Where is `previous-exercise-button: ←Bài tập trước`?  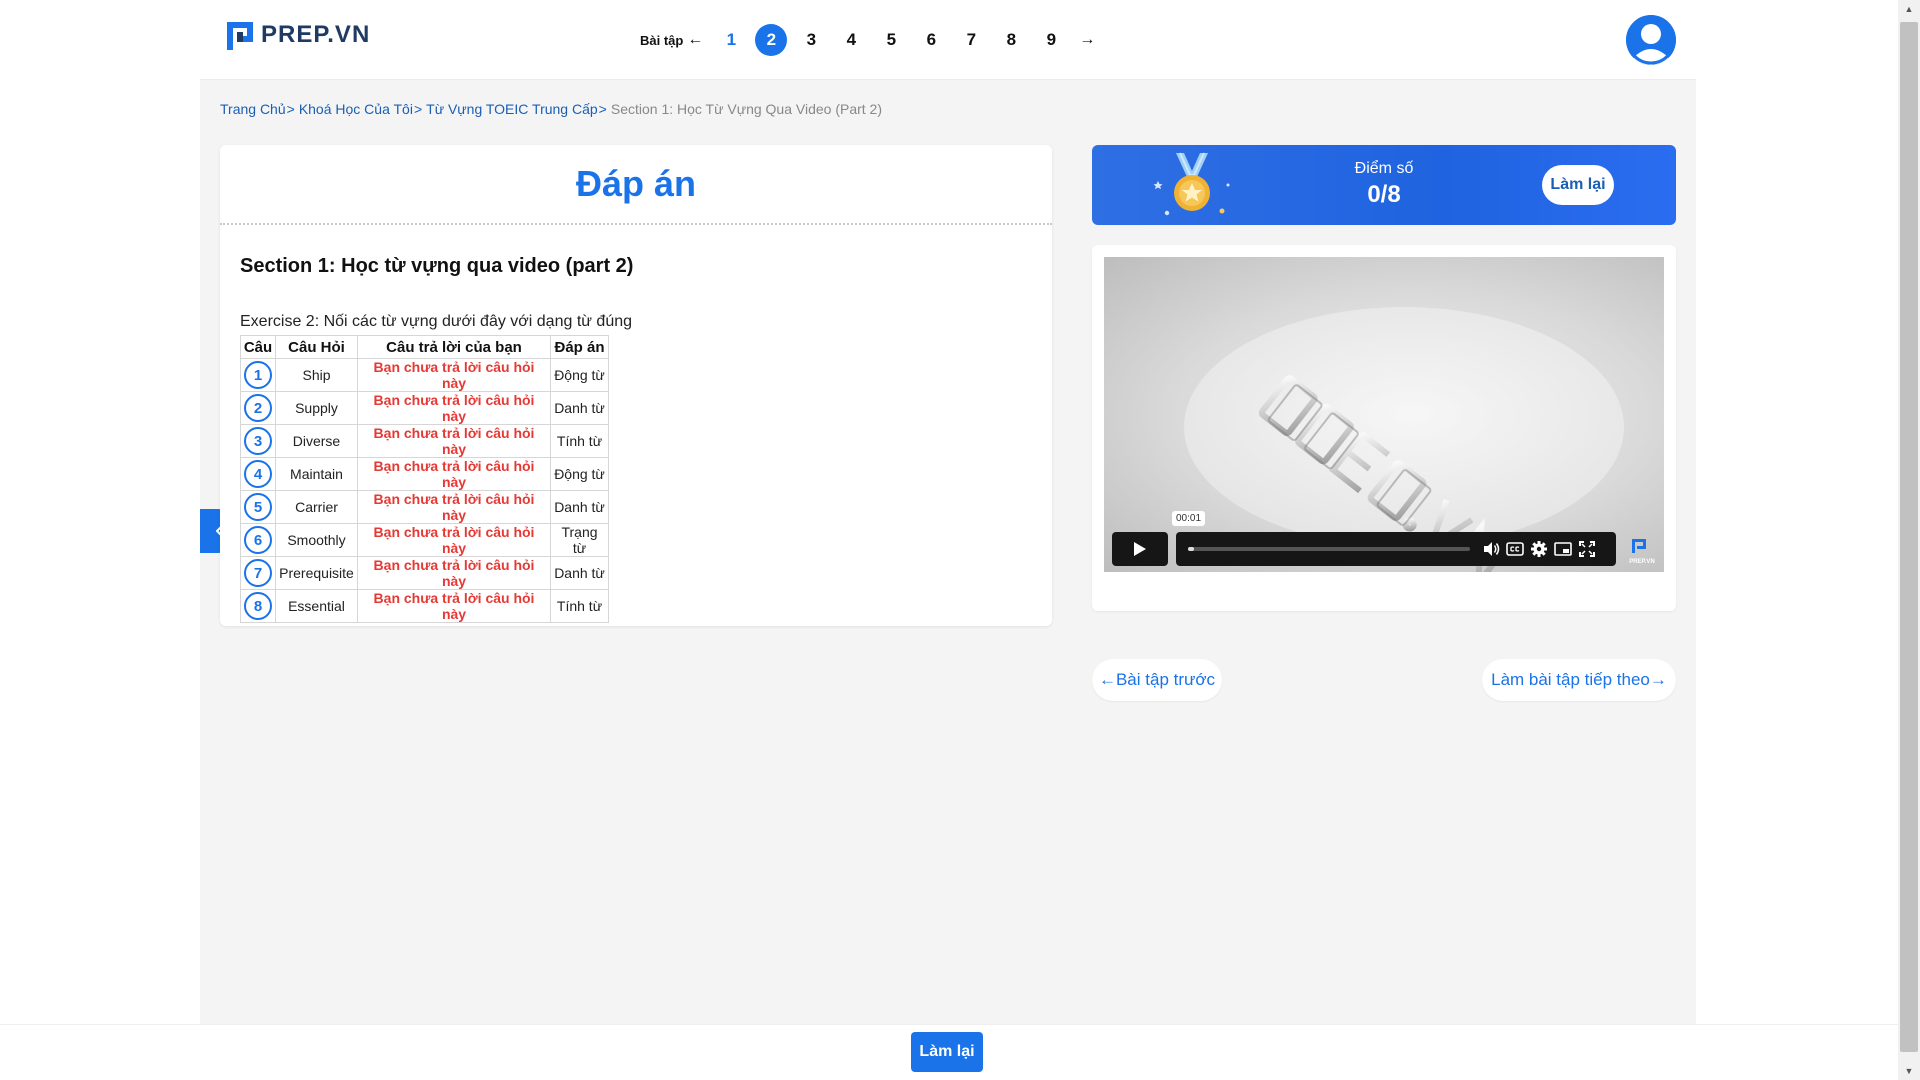 previous-exercise-button: ←Bài tập trước is located at coordinates (1157, 680).